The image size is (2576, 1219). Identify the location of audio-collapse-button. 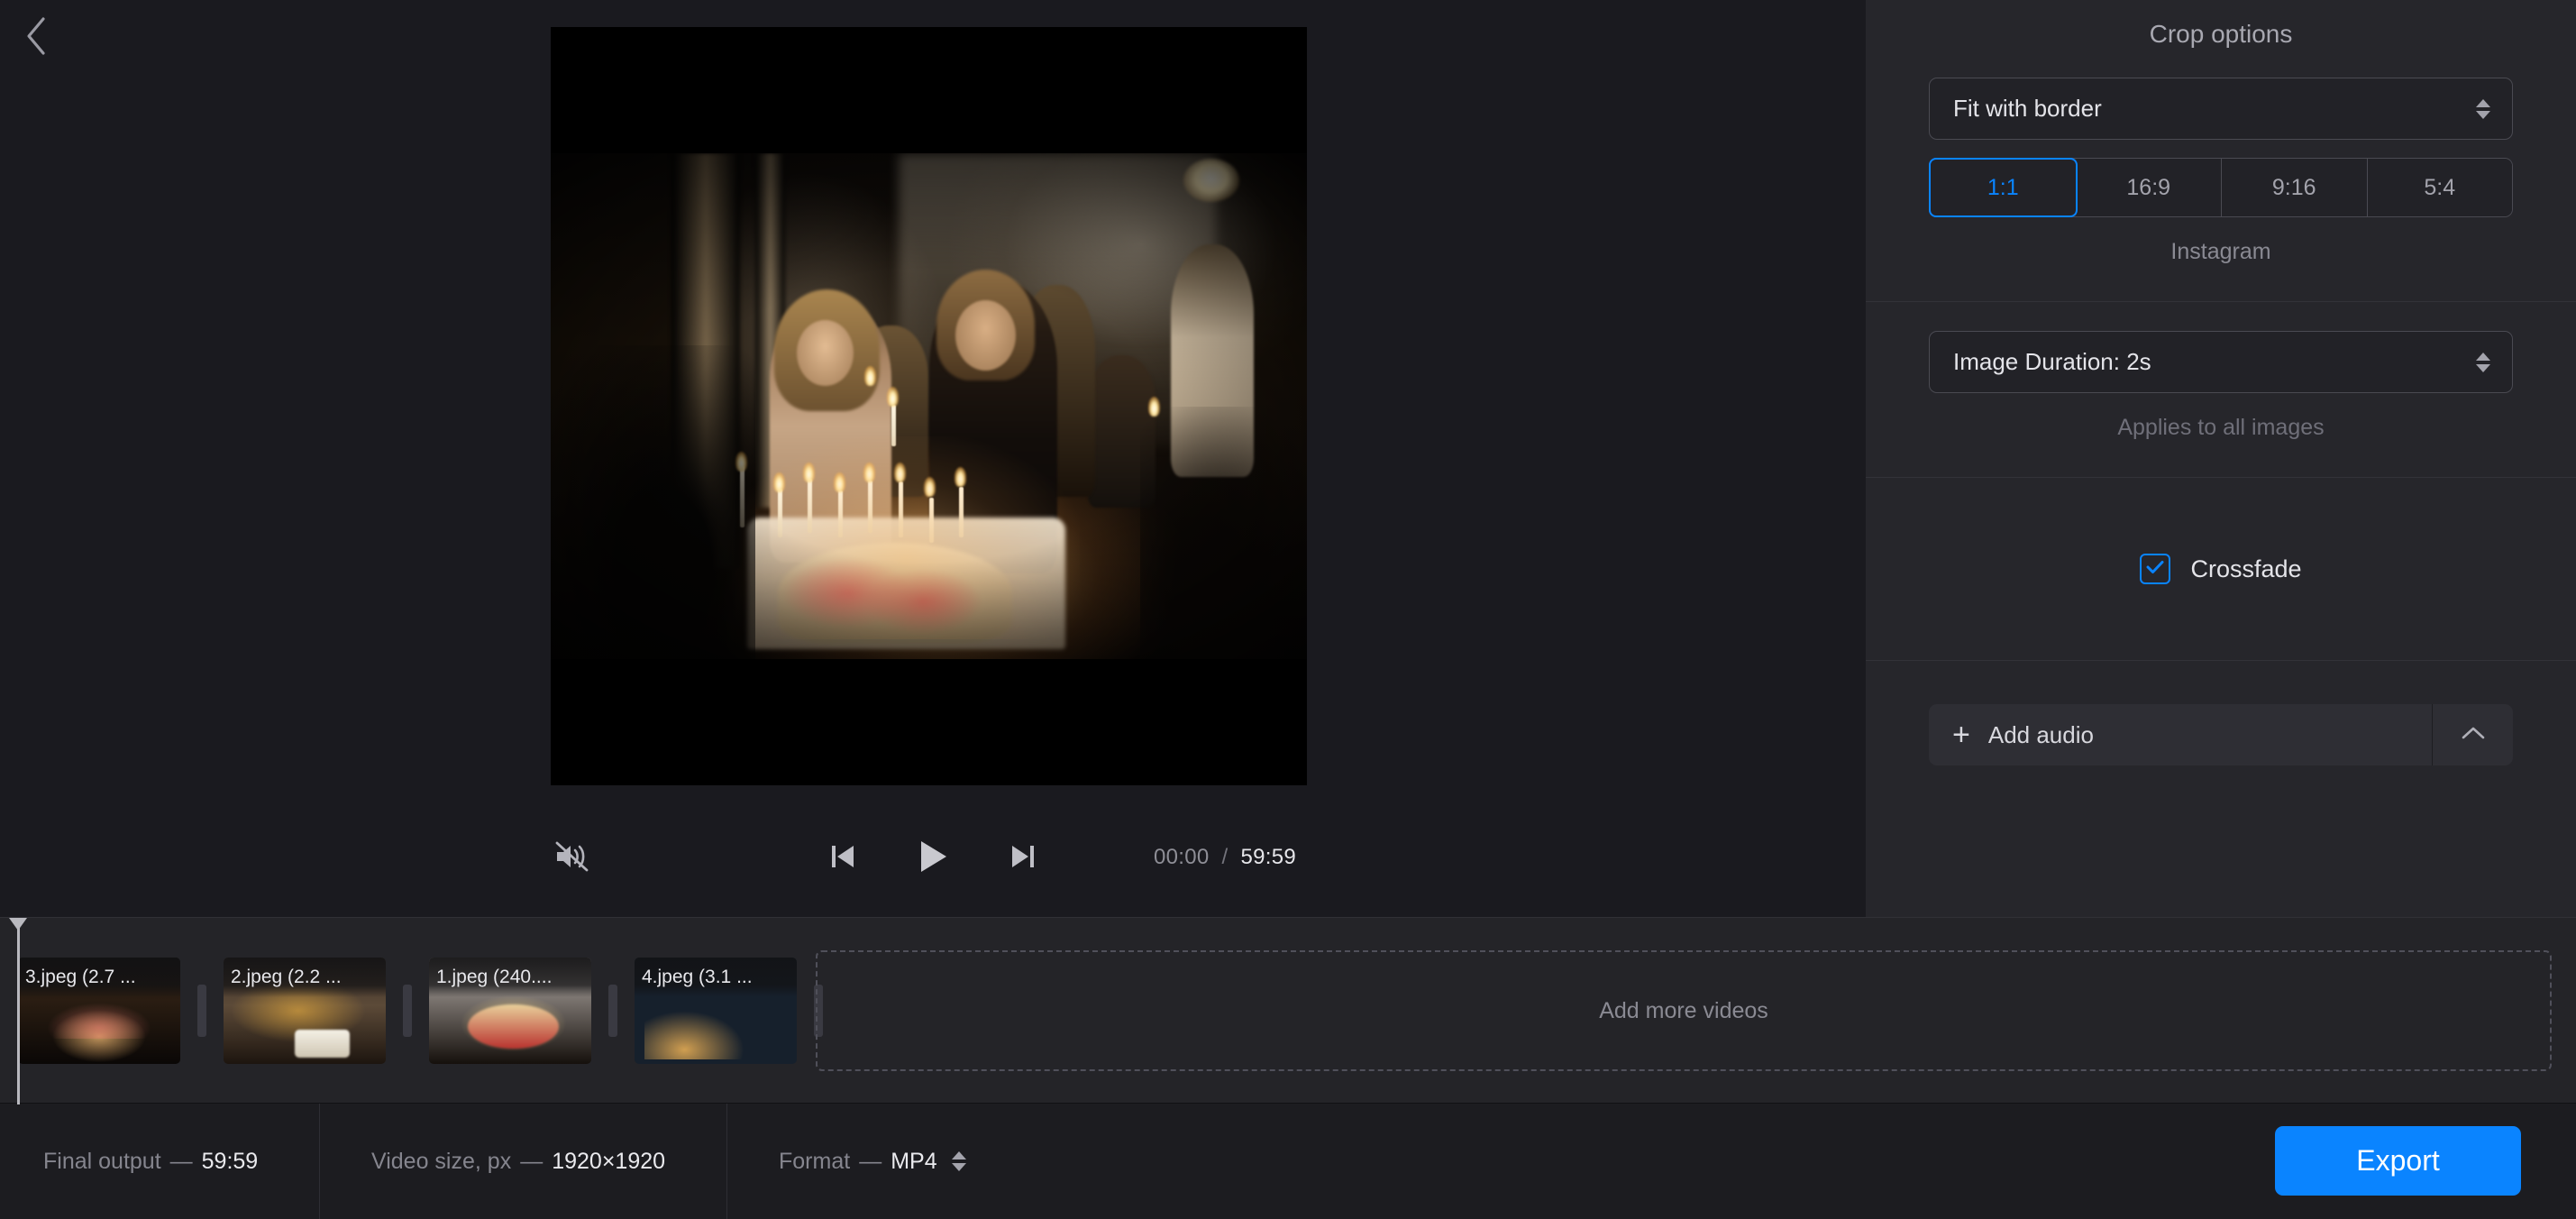
(2472, 734).